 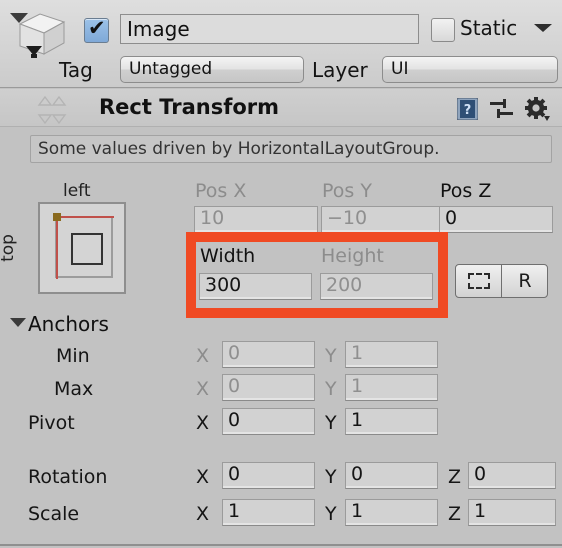 What do you see at coordinates (512, 512) in the screenshot?
I see `scale-z-input: 1` at bounding box center [512, 512].